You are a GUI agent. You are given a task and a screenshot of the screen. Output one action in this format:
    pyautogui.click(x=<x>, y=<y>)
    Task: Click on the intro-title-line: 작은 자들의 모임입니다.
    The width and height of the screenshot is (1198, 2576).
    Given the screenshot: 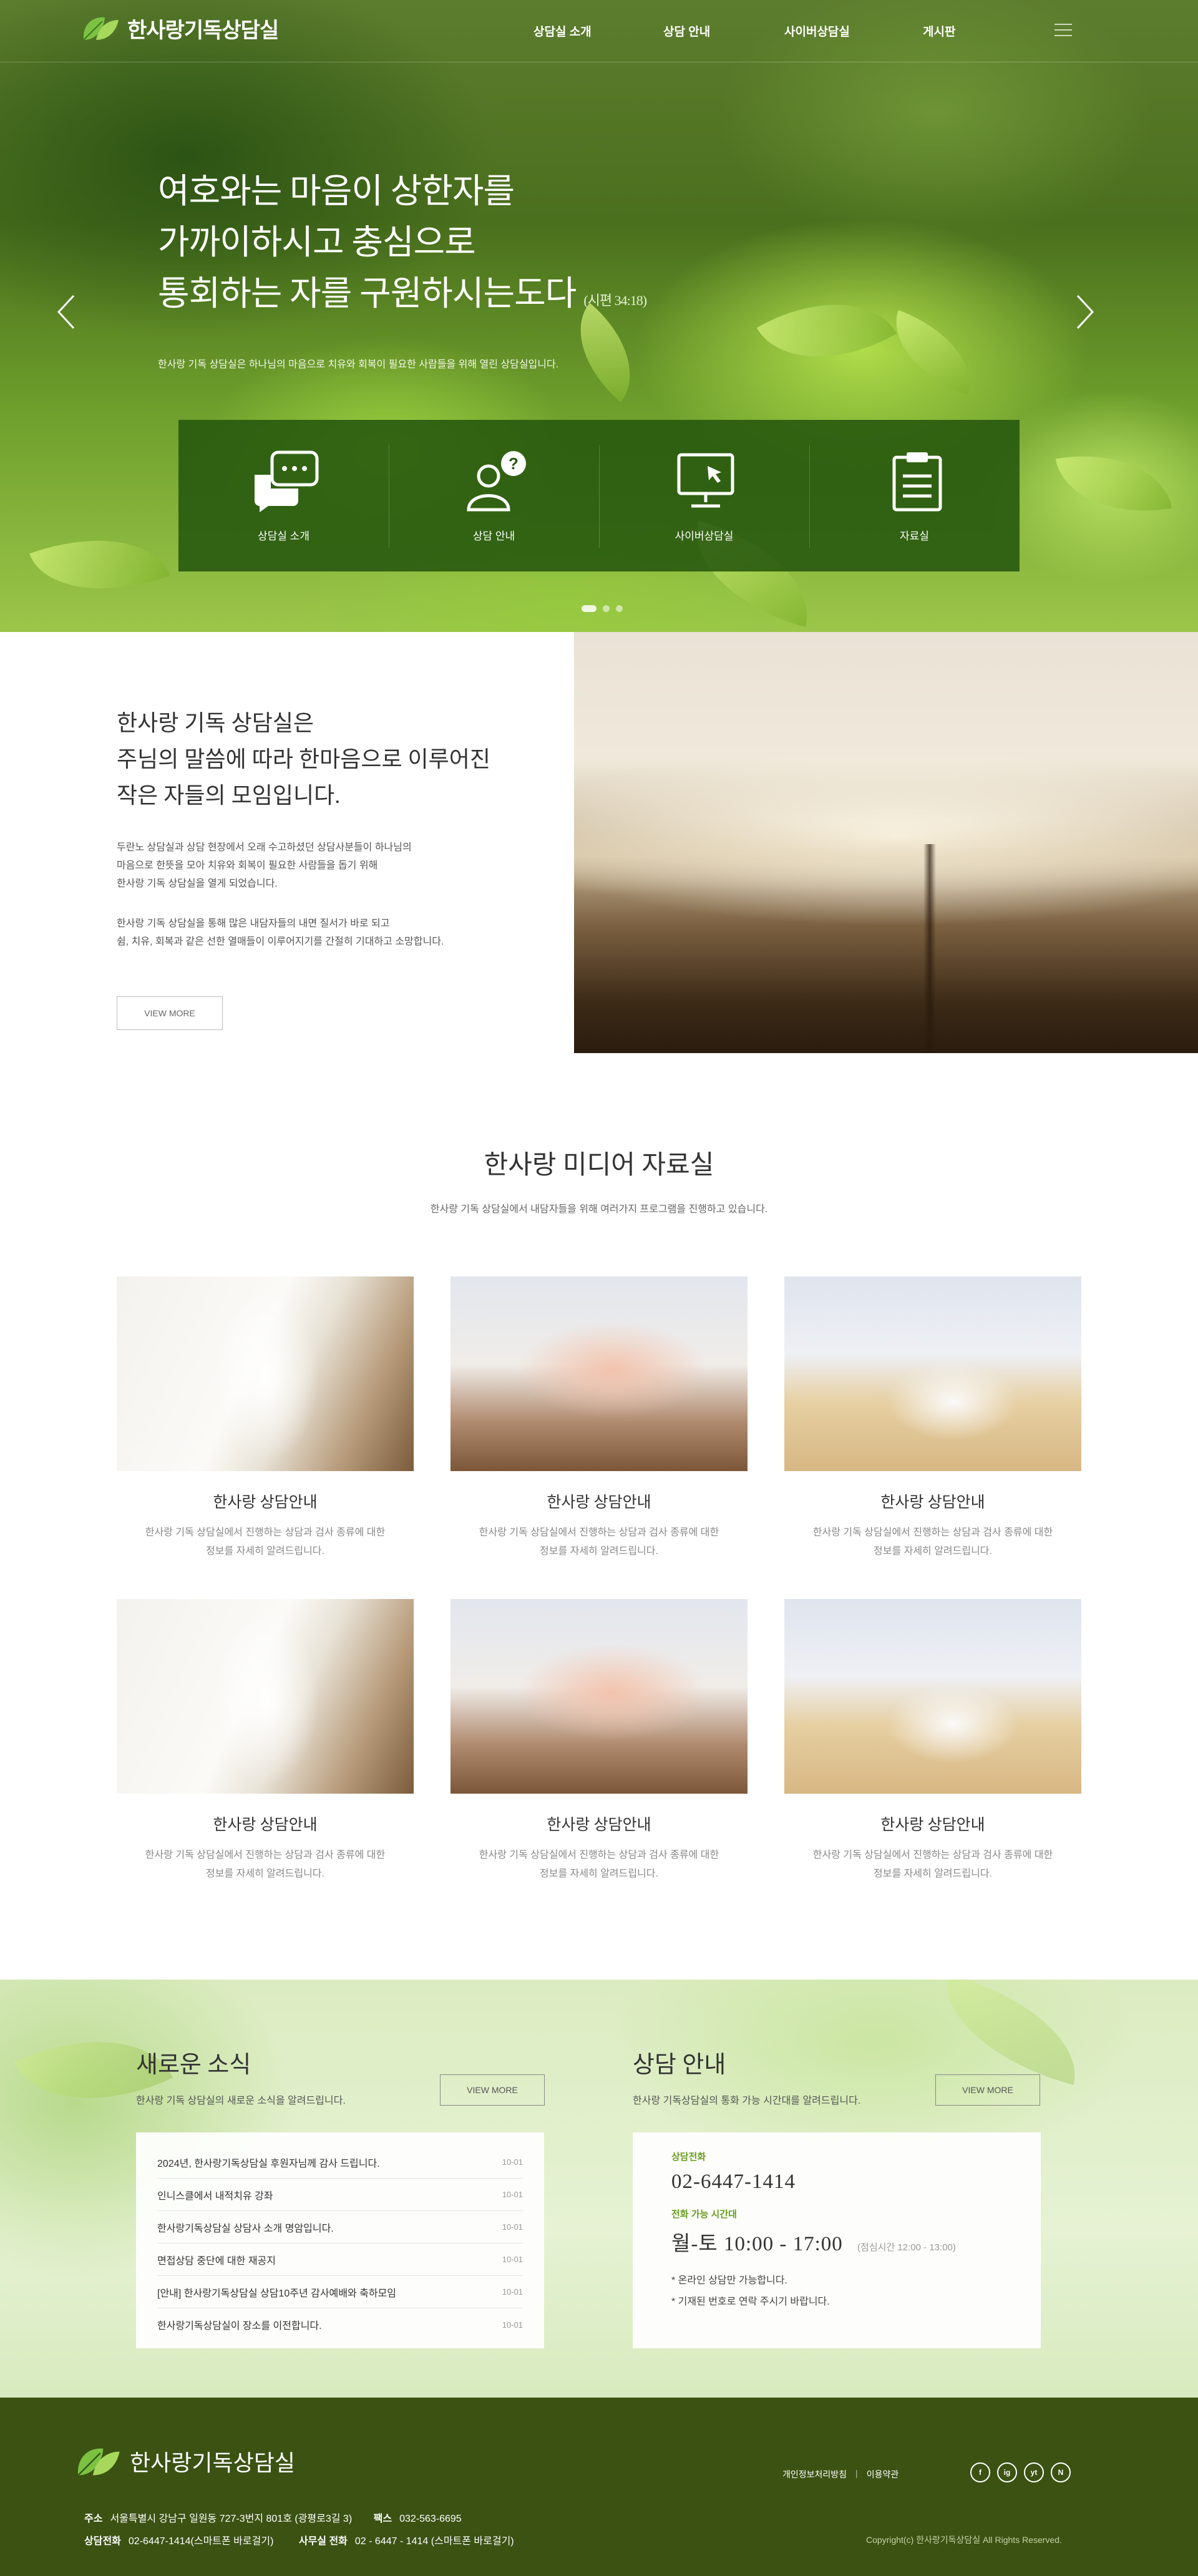 What is the action you would take?
    pyautogui.click(x=229, y=796)
    